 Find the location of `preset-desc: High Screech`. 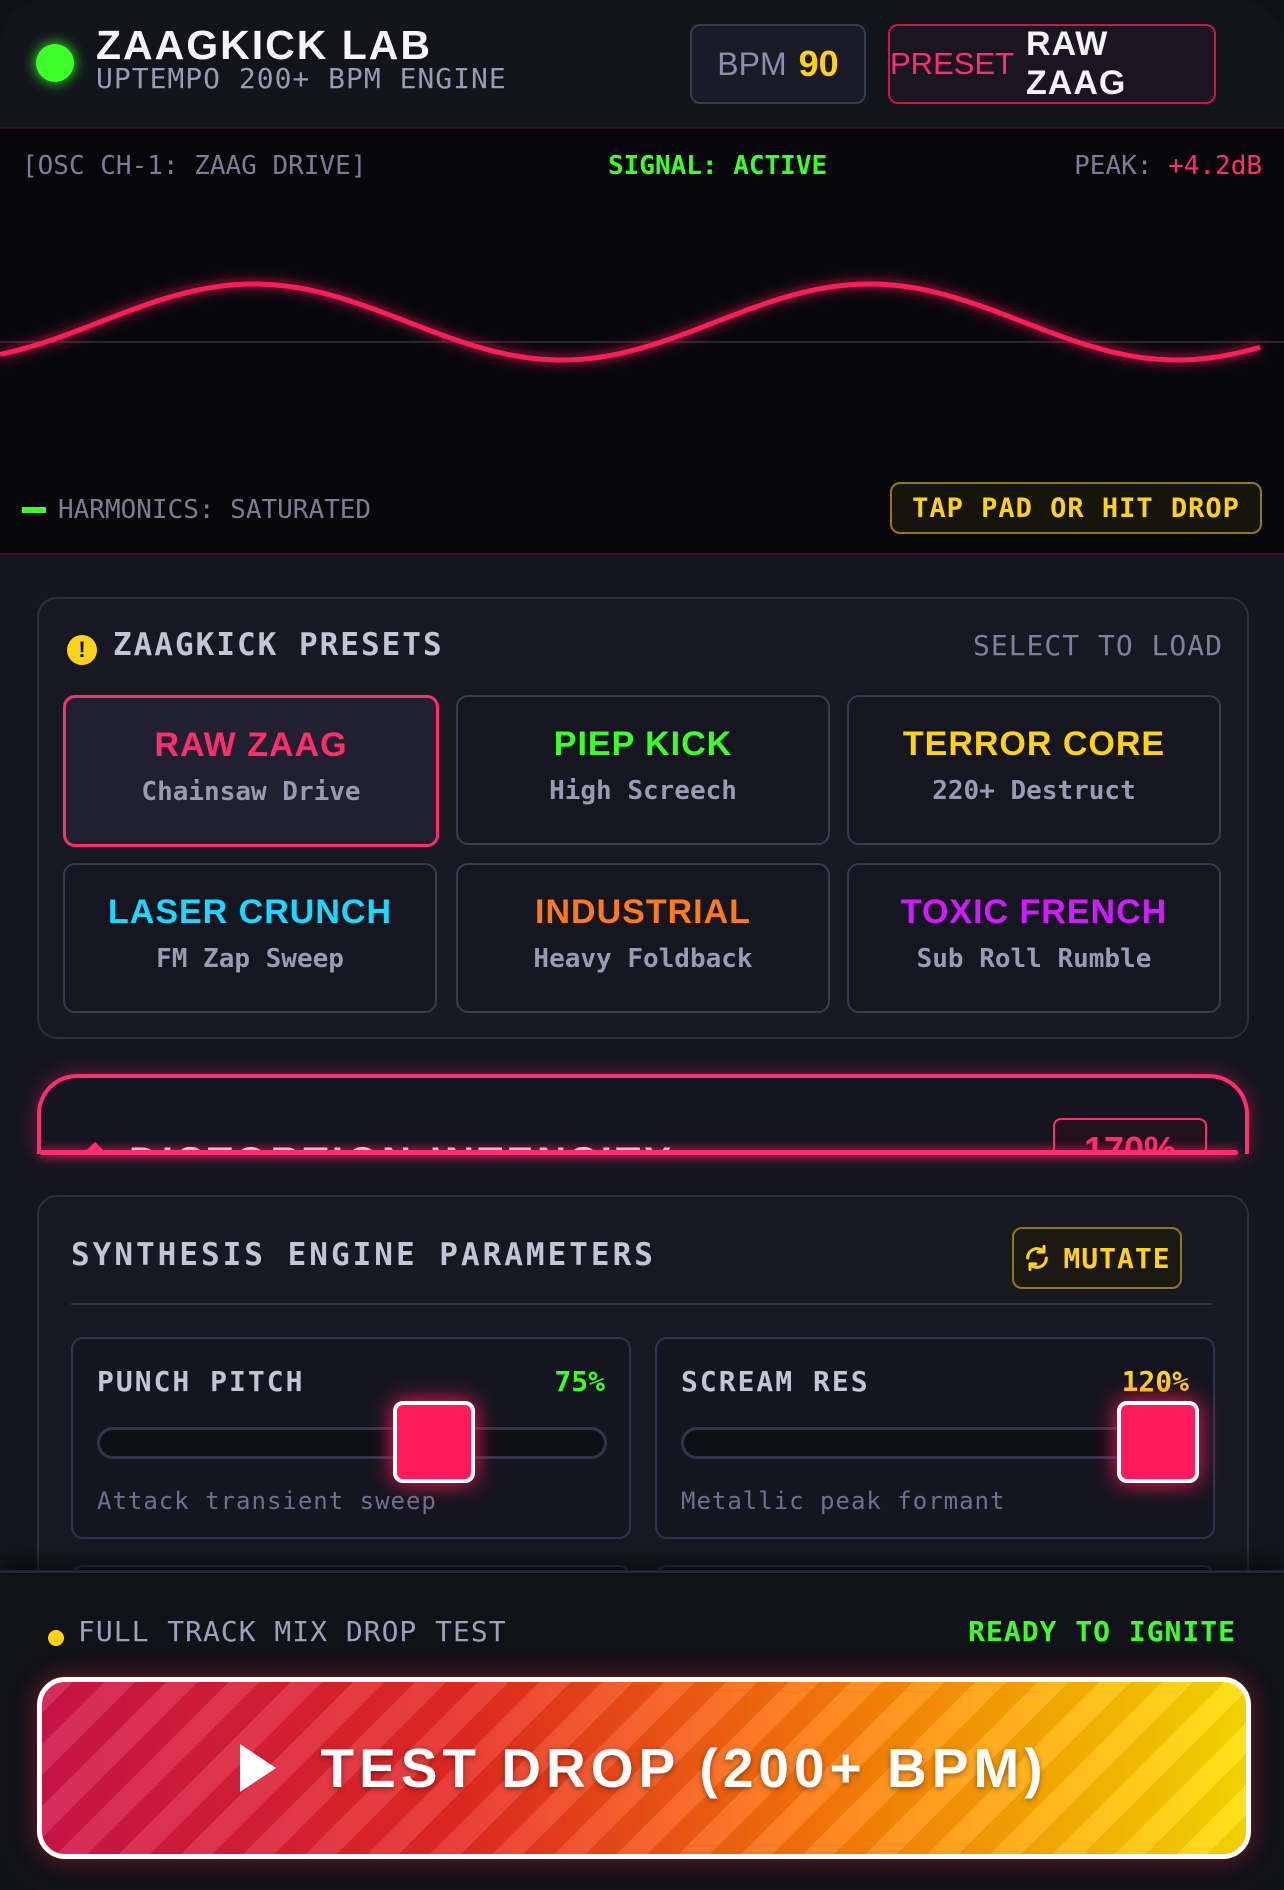

preset-desc: High Screech is located at coordinates (643, 791).